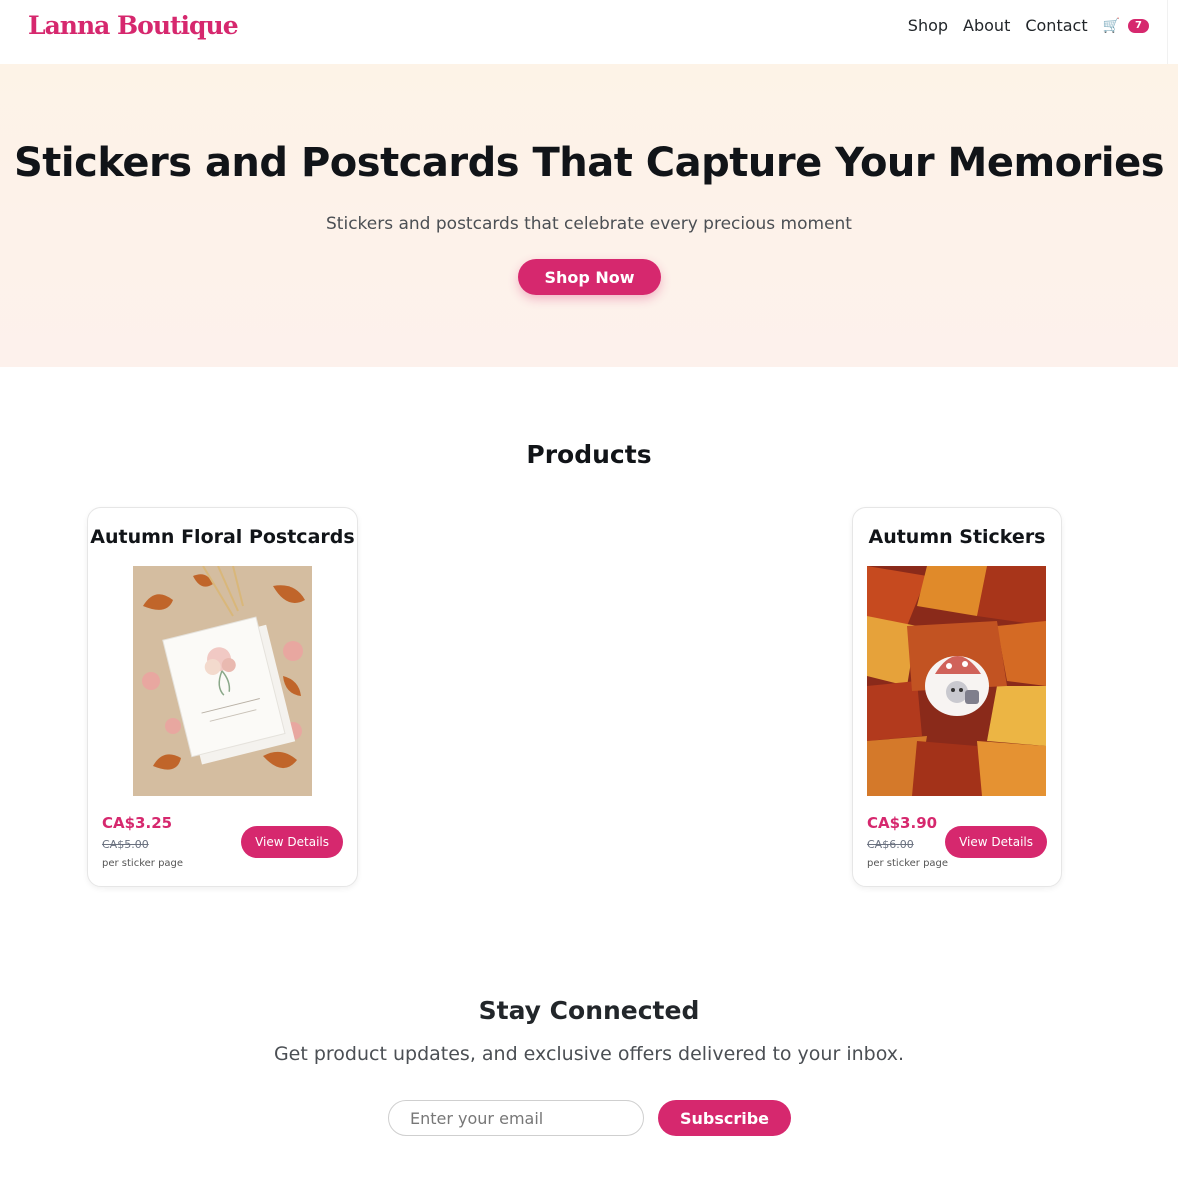  What do you see at coordinates (1138, 25) in the screenshot?
I see `cart-count-badge: 7` at bounding box center [1138, 25].